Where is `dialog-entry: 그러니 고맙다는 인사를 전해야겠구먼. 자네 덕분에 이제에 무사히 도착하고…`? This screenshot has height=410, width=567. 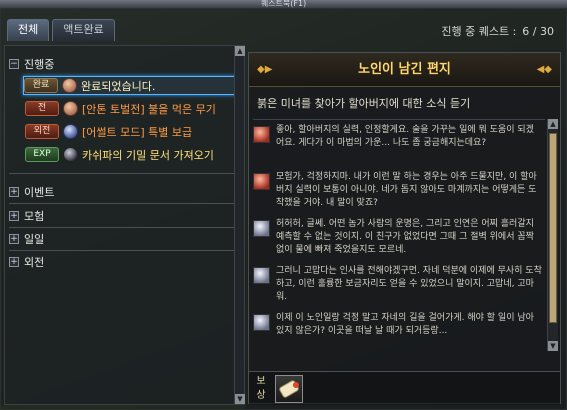 dialog-entry: 그러니 고맙다는 인사를 전해야겠구먼. 자네 덕분에 이제에 무사히 도착하고… is located at coordinates (399, 284).